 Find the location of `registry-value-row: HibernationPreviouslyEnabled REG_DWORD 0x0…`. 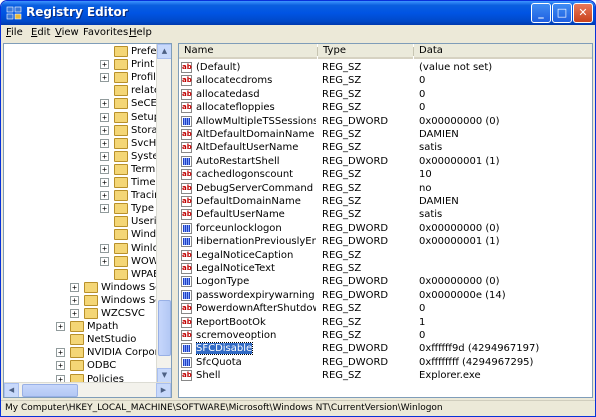

registry-value-row: HibernationPreviouslyEnabled REG_DWORD 0x0… is located at coordinates (385, 241).